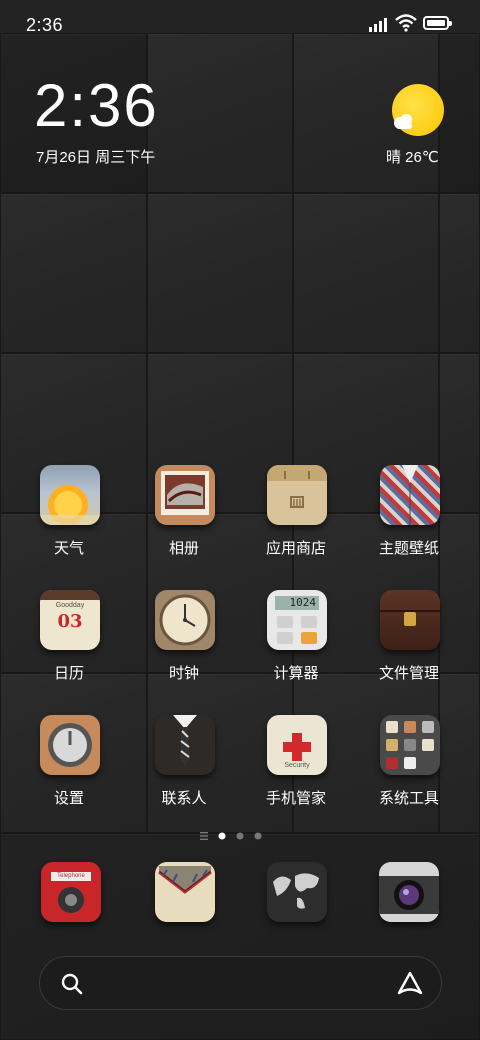  What do you see at coordinates (240, 983) in the screenshot?
I see `search-bar` at bounding box center [240, 983].